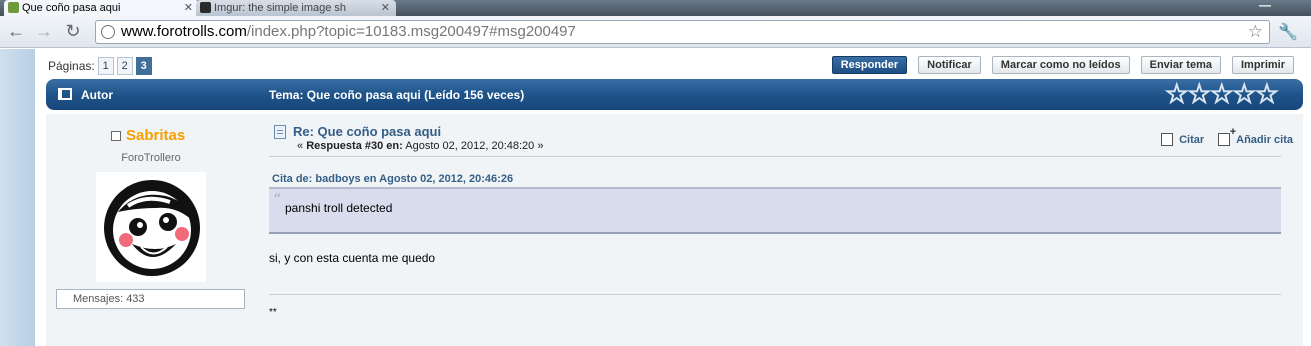  I want to click on poster-rank: ForoTrollero, so click(151, 158).